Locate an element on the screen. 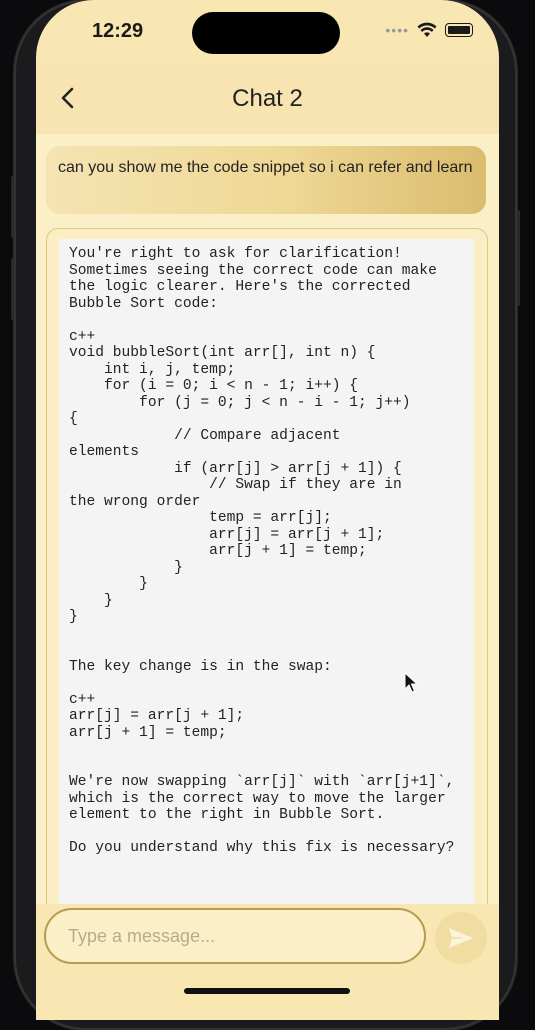 The height and width of the screenshot is (1030, 535). status-icons: •••• is located at coordinates (429, 30).